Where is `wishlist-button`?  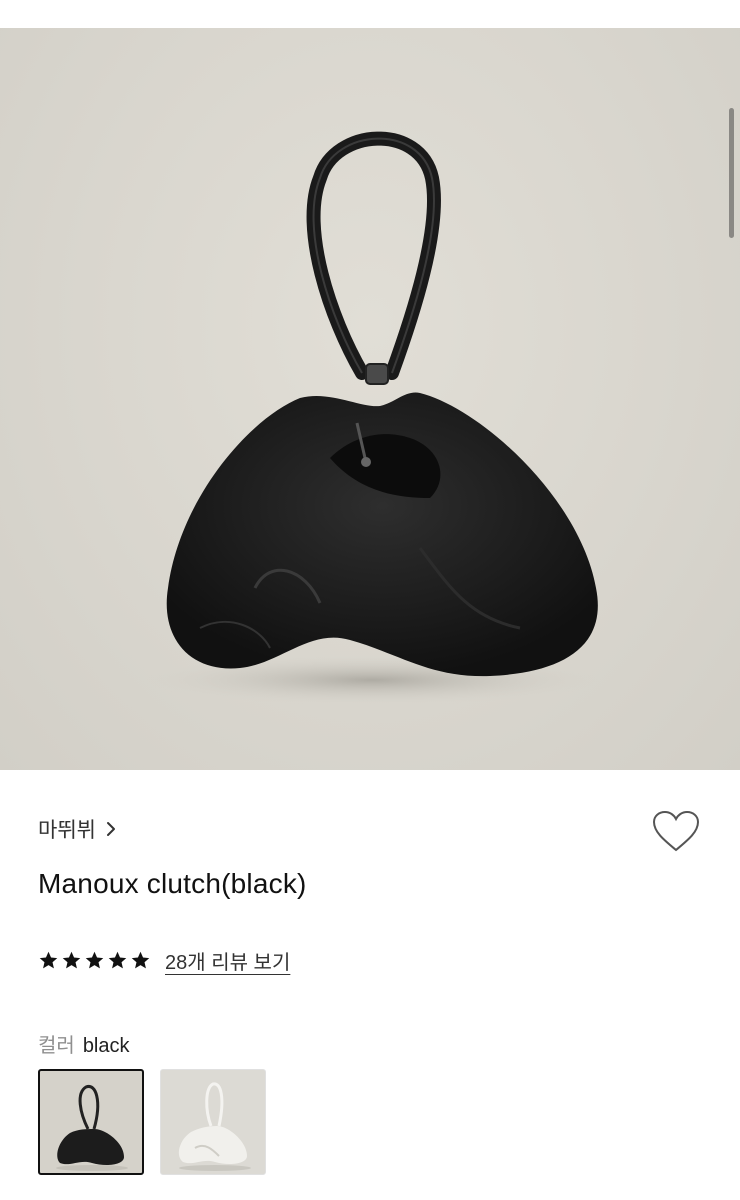 wishlist-button is located at coordinates (676, 832).